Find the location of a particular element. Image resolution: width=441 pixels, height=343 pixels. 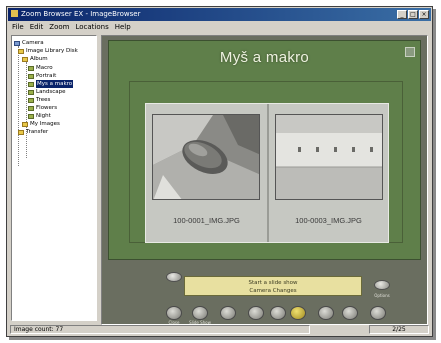

menu-locations: Locations is located at coordinates (91, 27).